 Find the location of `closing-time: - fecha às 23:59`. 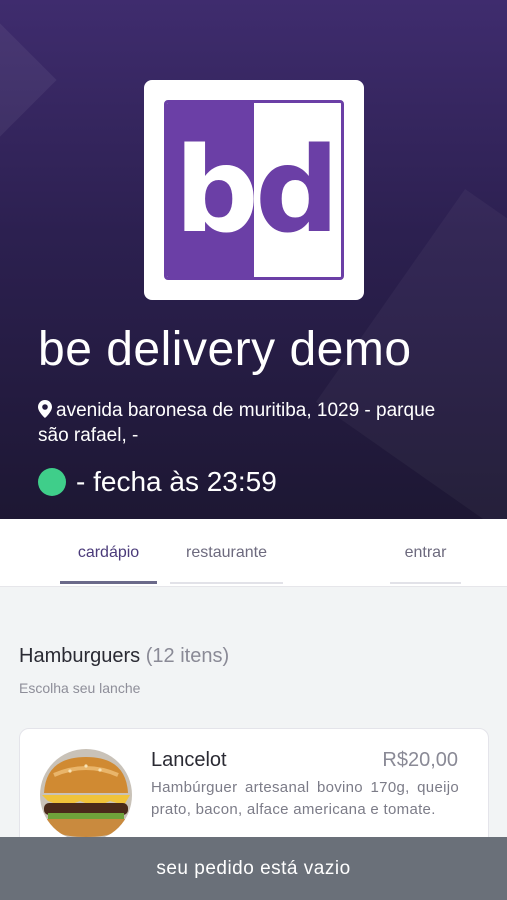

closing-time: - fecha às 23:59 is located at coordinates (176, 481).